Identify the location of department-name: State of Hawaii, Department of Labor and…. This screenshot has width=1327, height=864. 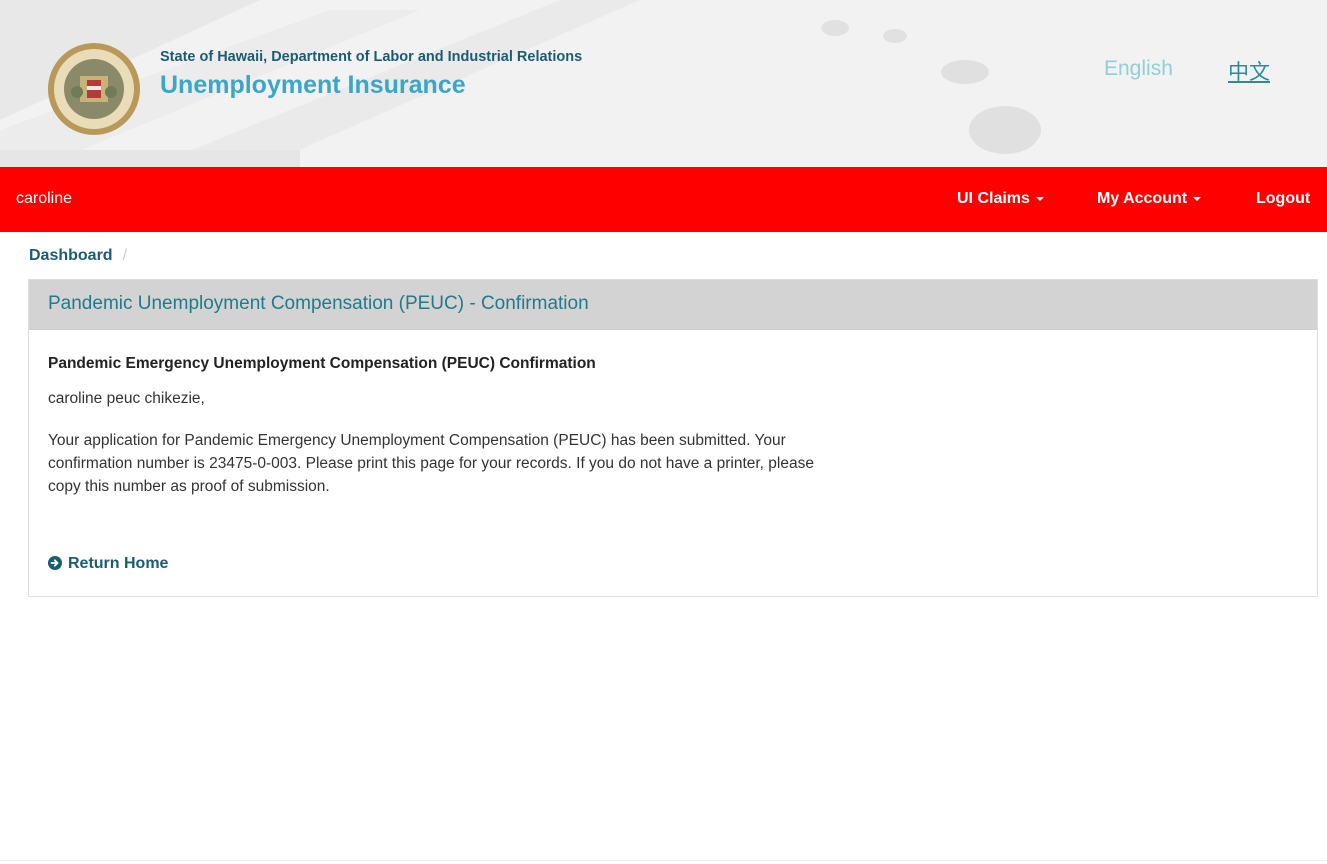
(371, 57).